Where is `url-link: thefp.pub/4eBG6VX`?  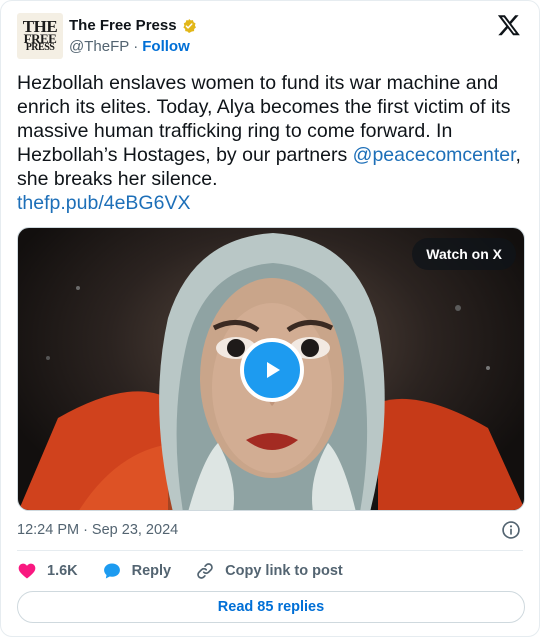 url-link: thefp.pub/4eBG6VX is located at coordinates (103, 203).